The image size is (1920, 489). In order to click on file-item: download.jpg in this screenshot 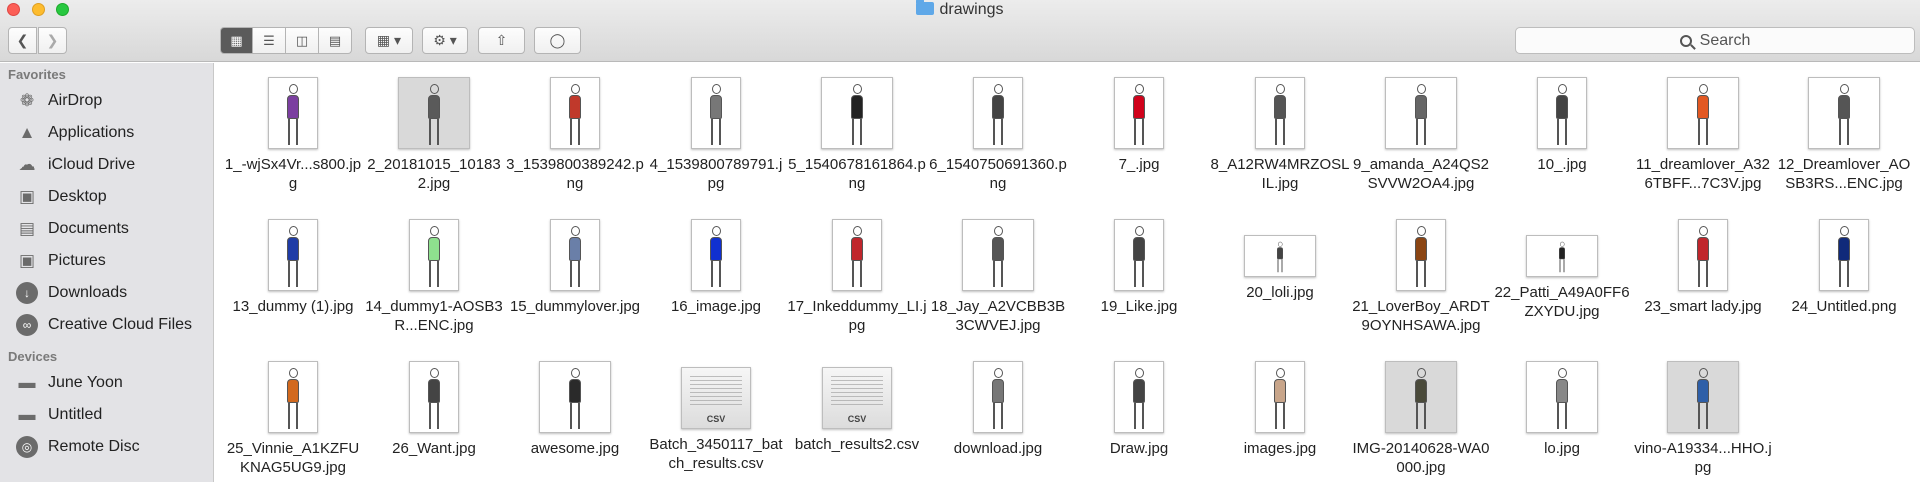, I will do `click(998, 419)`.